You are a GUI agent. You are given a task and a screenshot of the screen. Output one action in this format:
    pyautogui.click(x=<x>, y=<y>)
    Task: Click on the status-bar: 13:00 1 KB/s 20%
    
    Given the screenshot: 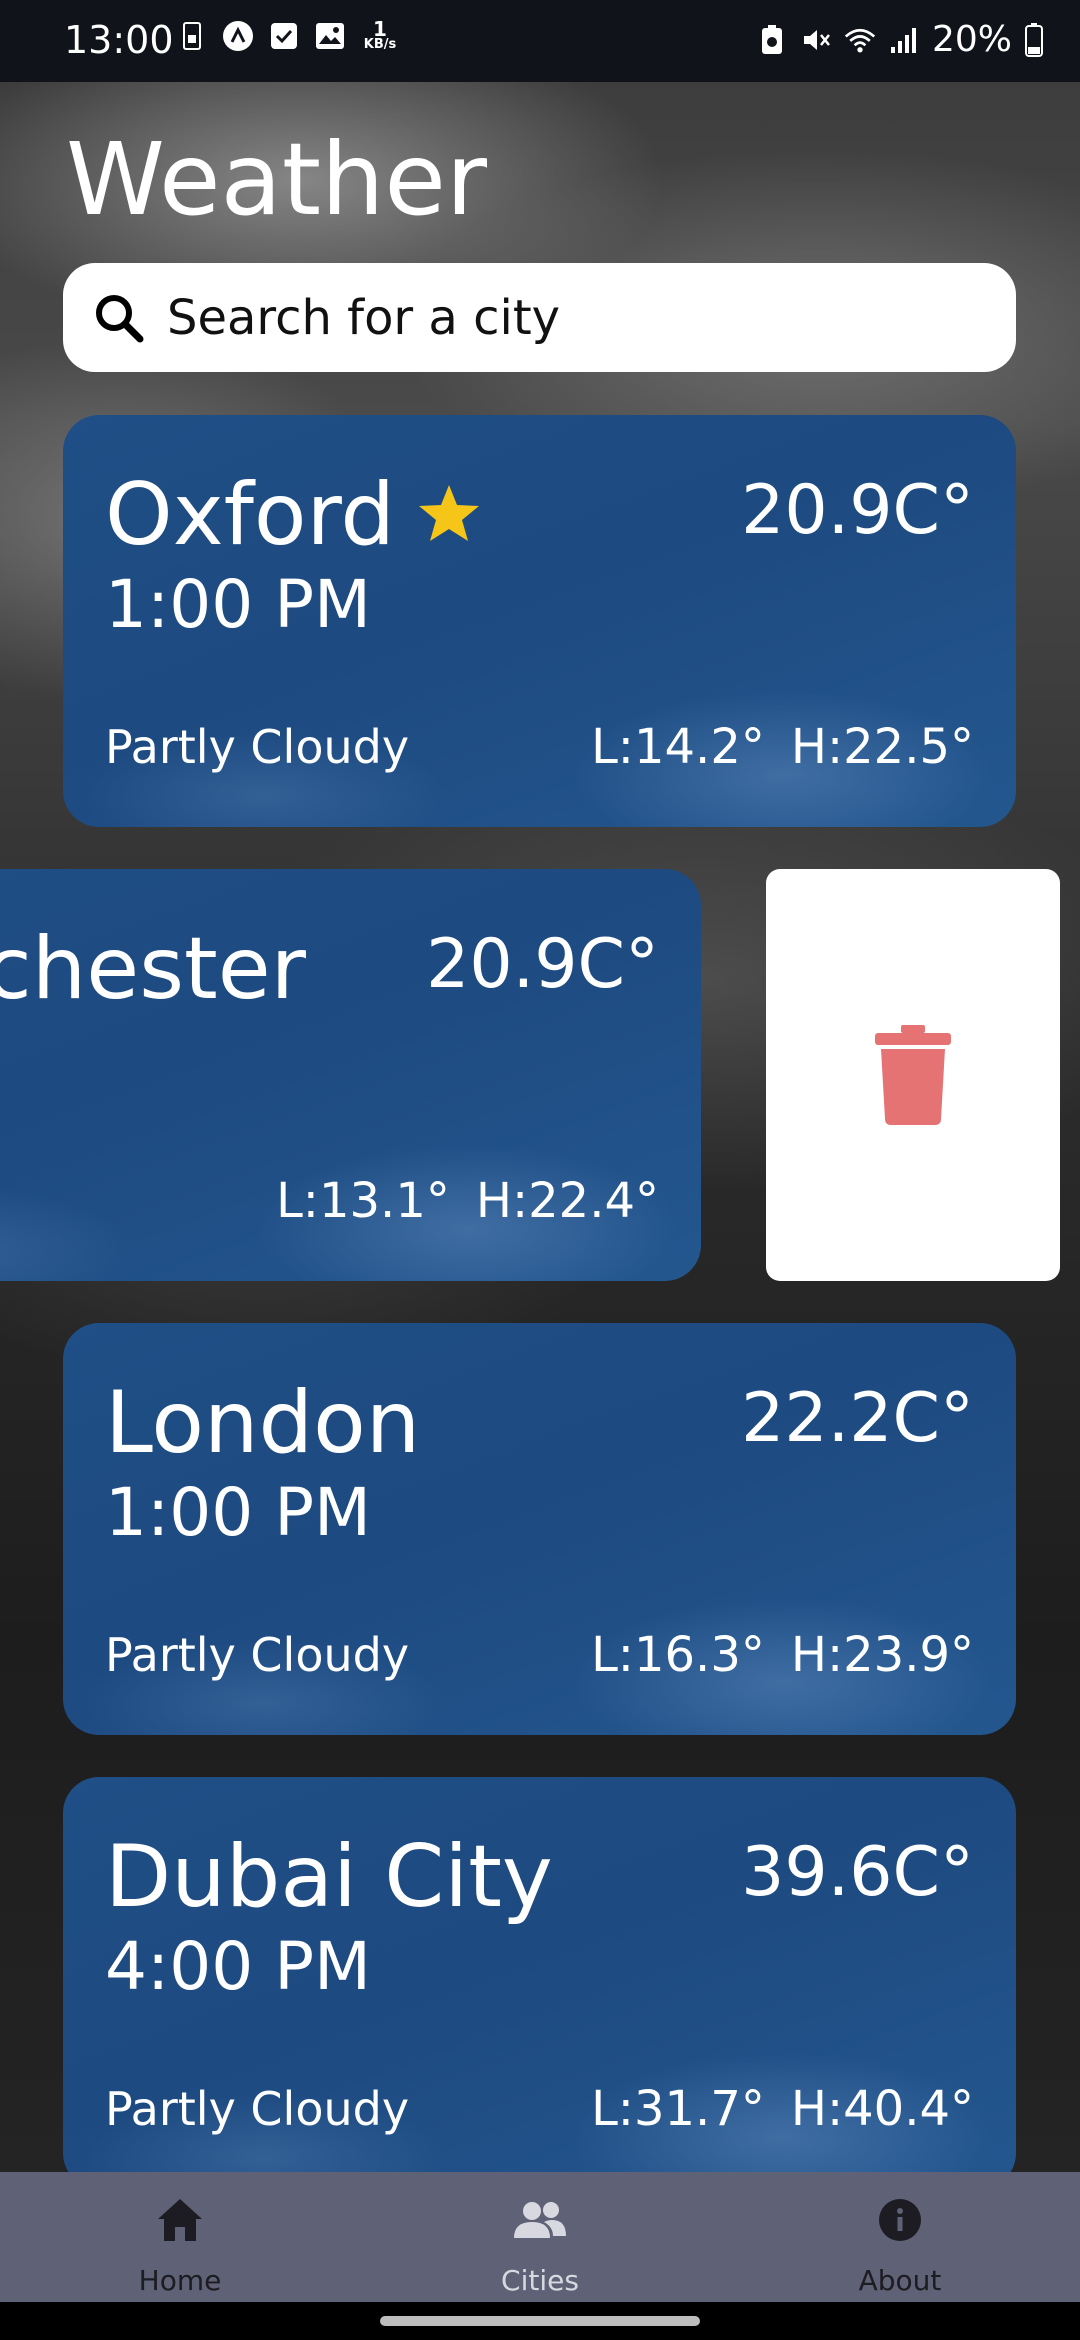 What is the action you would take?
    pyautogui.click(x=540, y=41)
    